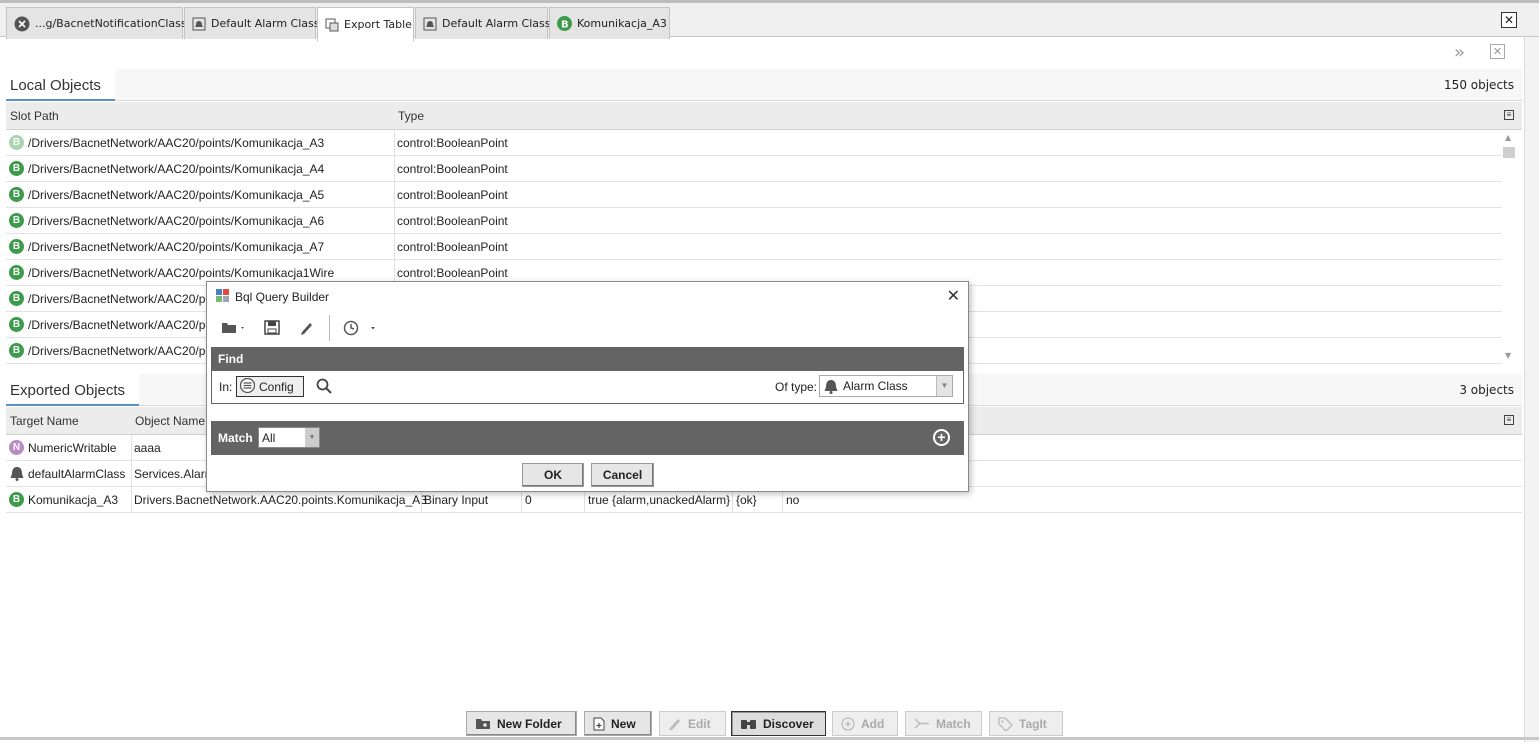 The height and width of the screenshot is (742, 1539). What do you see at coordinates (73, 390) in the screenshot?
I see `exported-objects-title: Exported Objects` at bounding box center [73, 390].